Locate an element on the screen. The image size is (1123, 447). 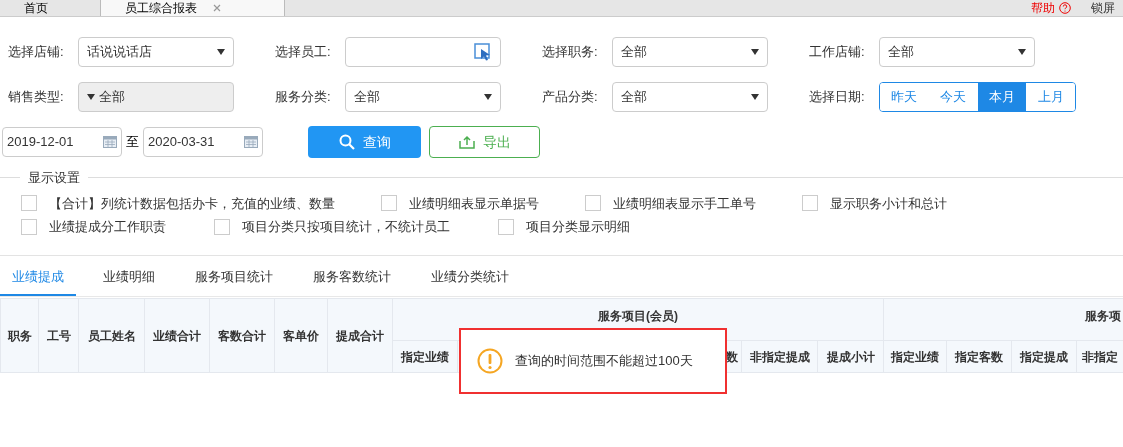
checkbox-label: 项目分类显示明细 is located at coordinates (578, 227).